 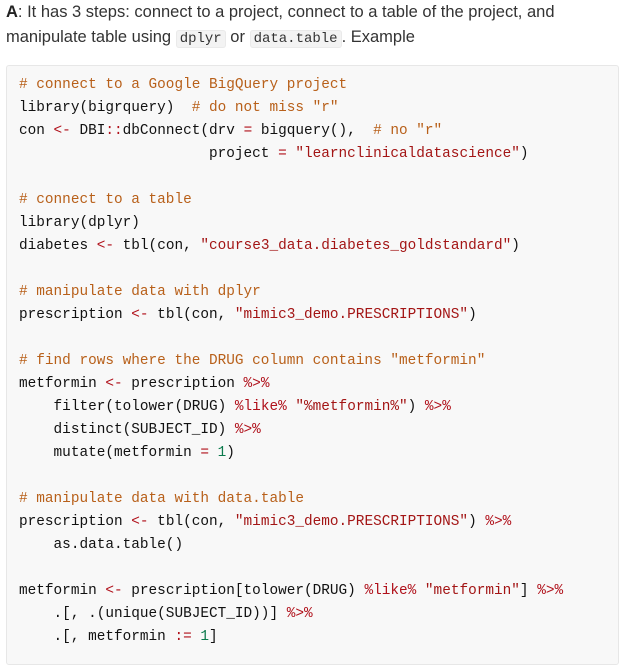 I want to click on code-line: library(bigrquery) # do not miss "r", so click(x=312, y=108).